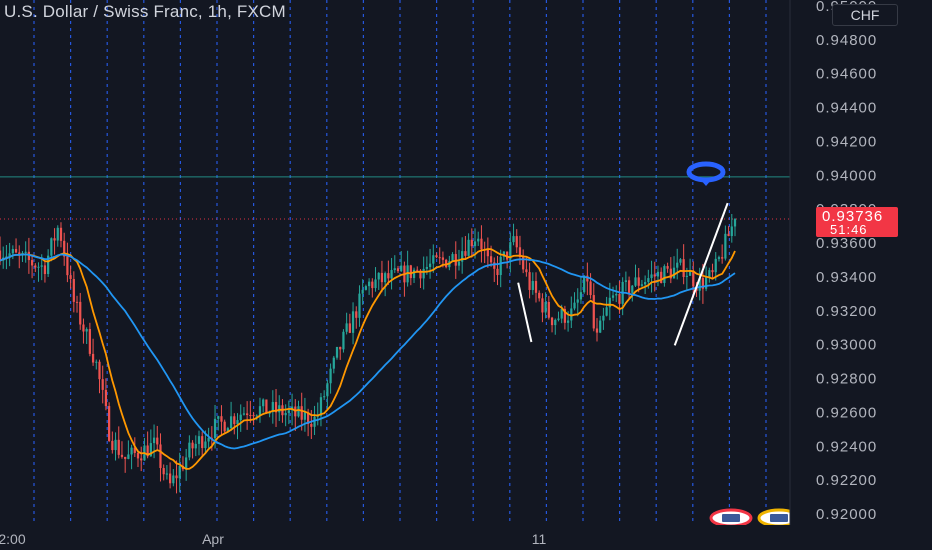 This screenshot has height=550, width=932. I want to click on pin-ring, so click(706, 172).